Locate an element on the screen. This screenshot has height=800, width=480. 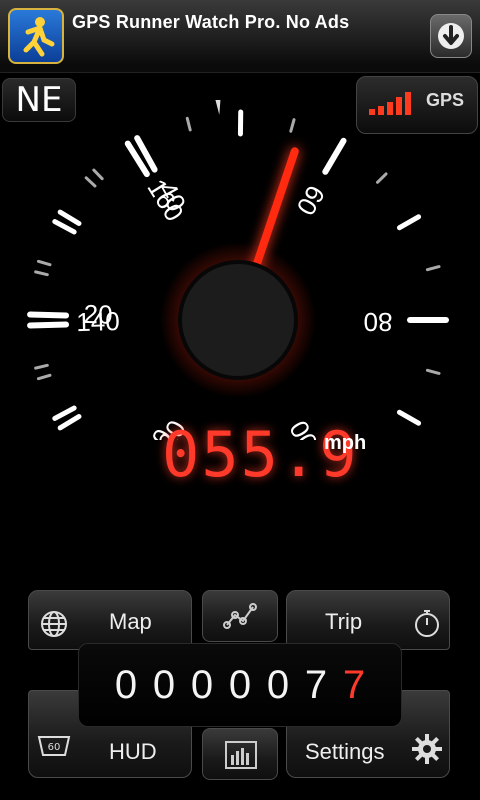
runner-app-icon is located at coordinates (36, 36).